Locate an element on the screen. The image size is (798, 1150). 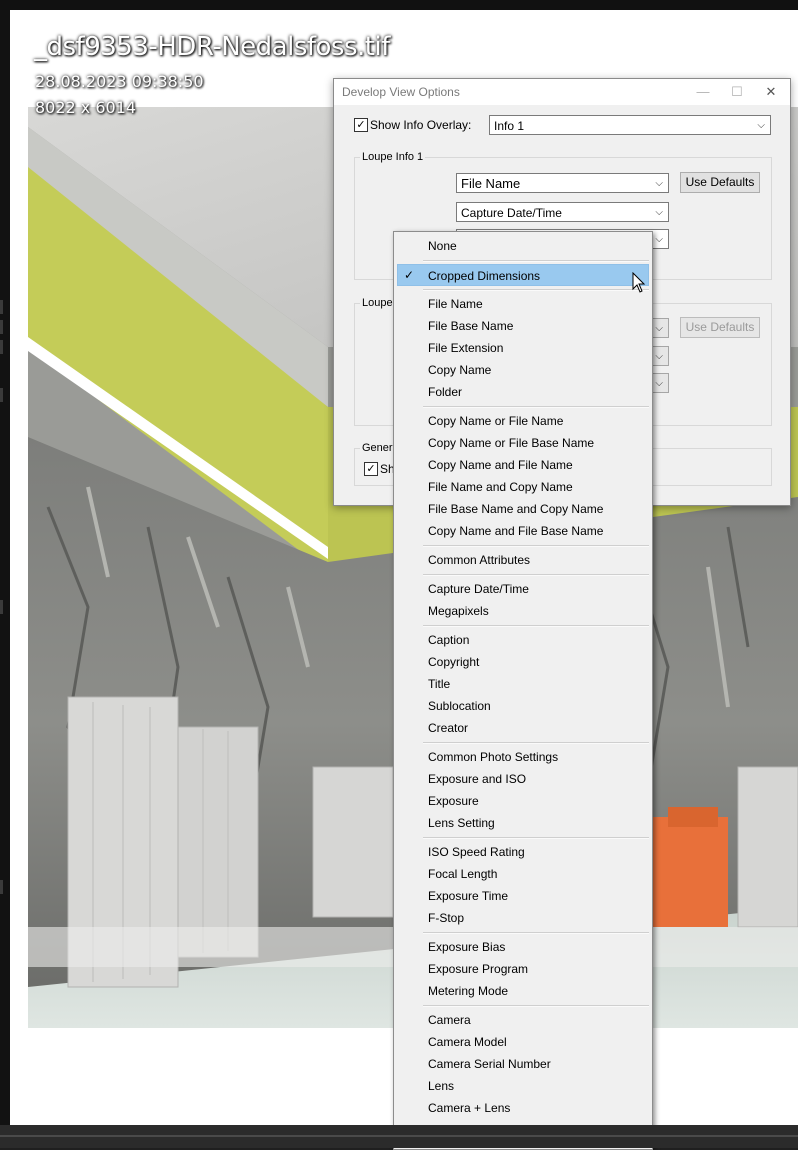
menu-item-label: Focal Length is located at coordinates (463, 874).